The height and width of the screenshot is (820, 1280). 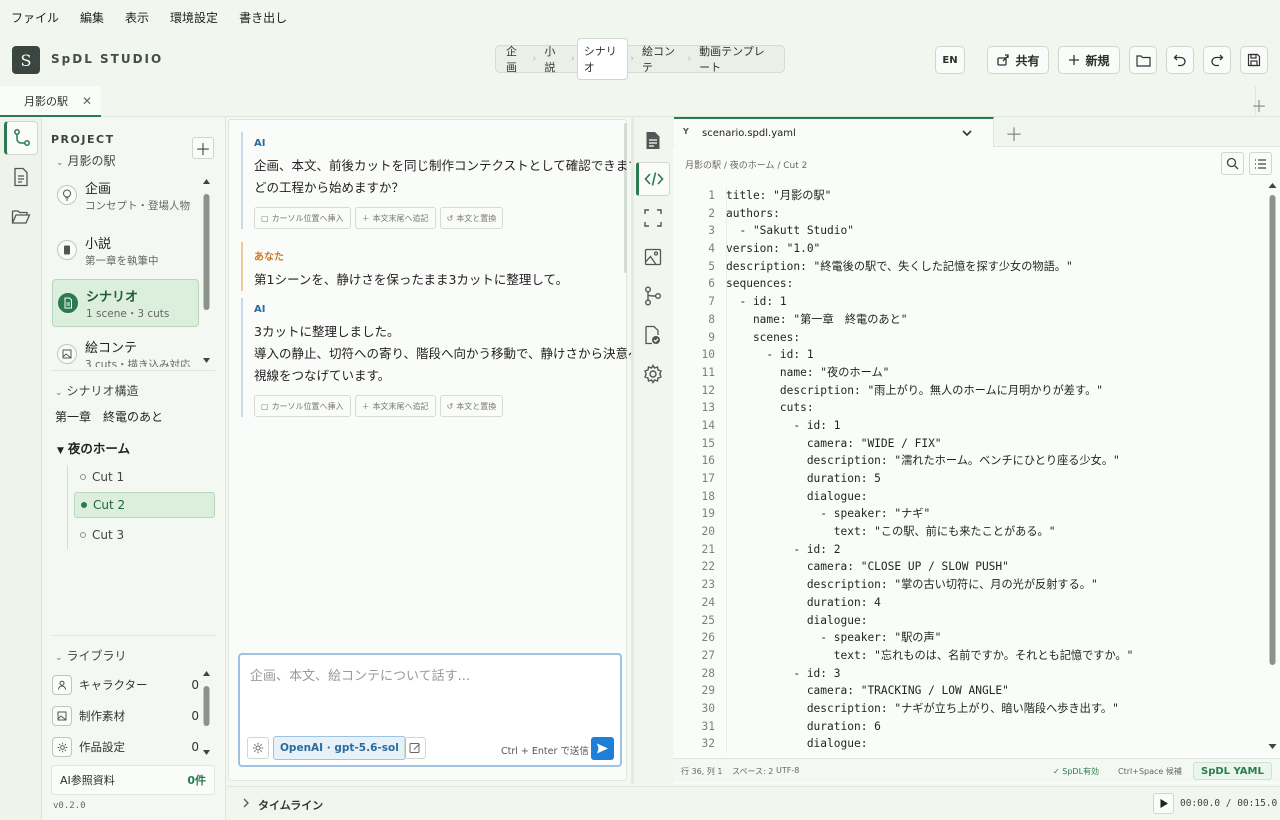 I want to click on document-tab: 月影の駅 ✕, so click(x=50, y=101).